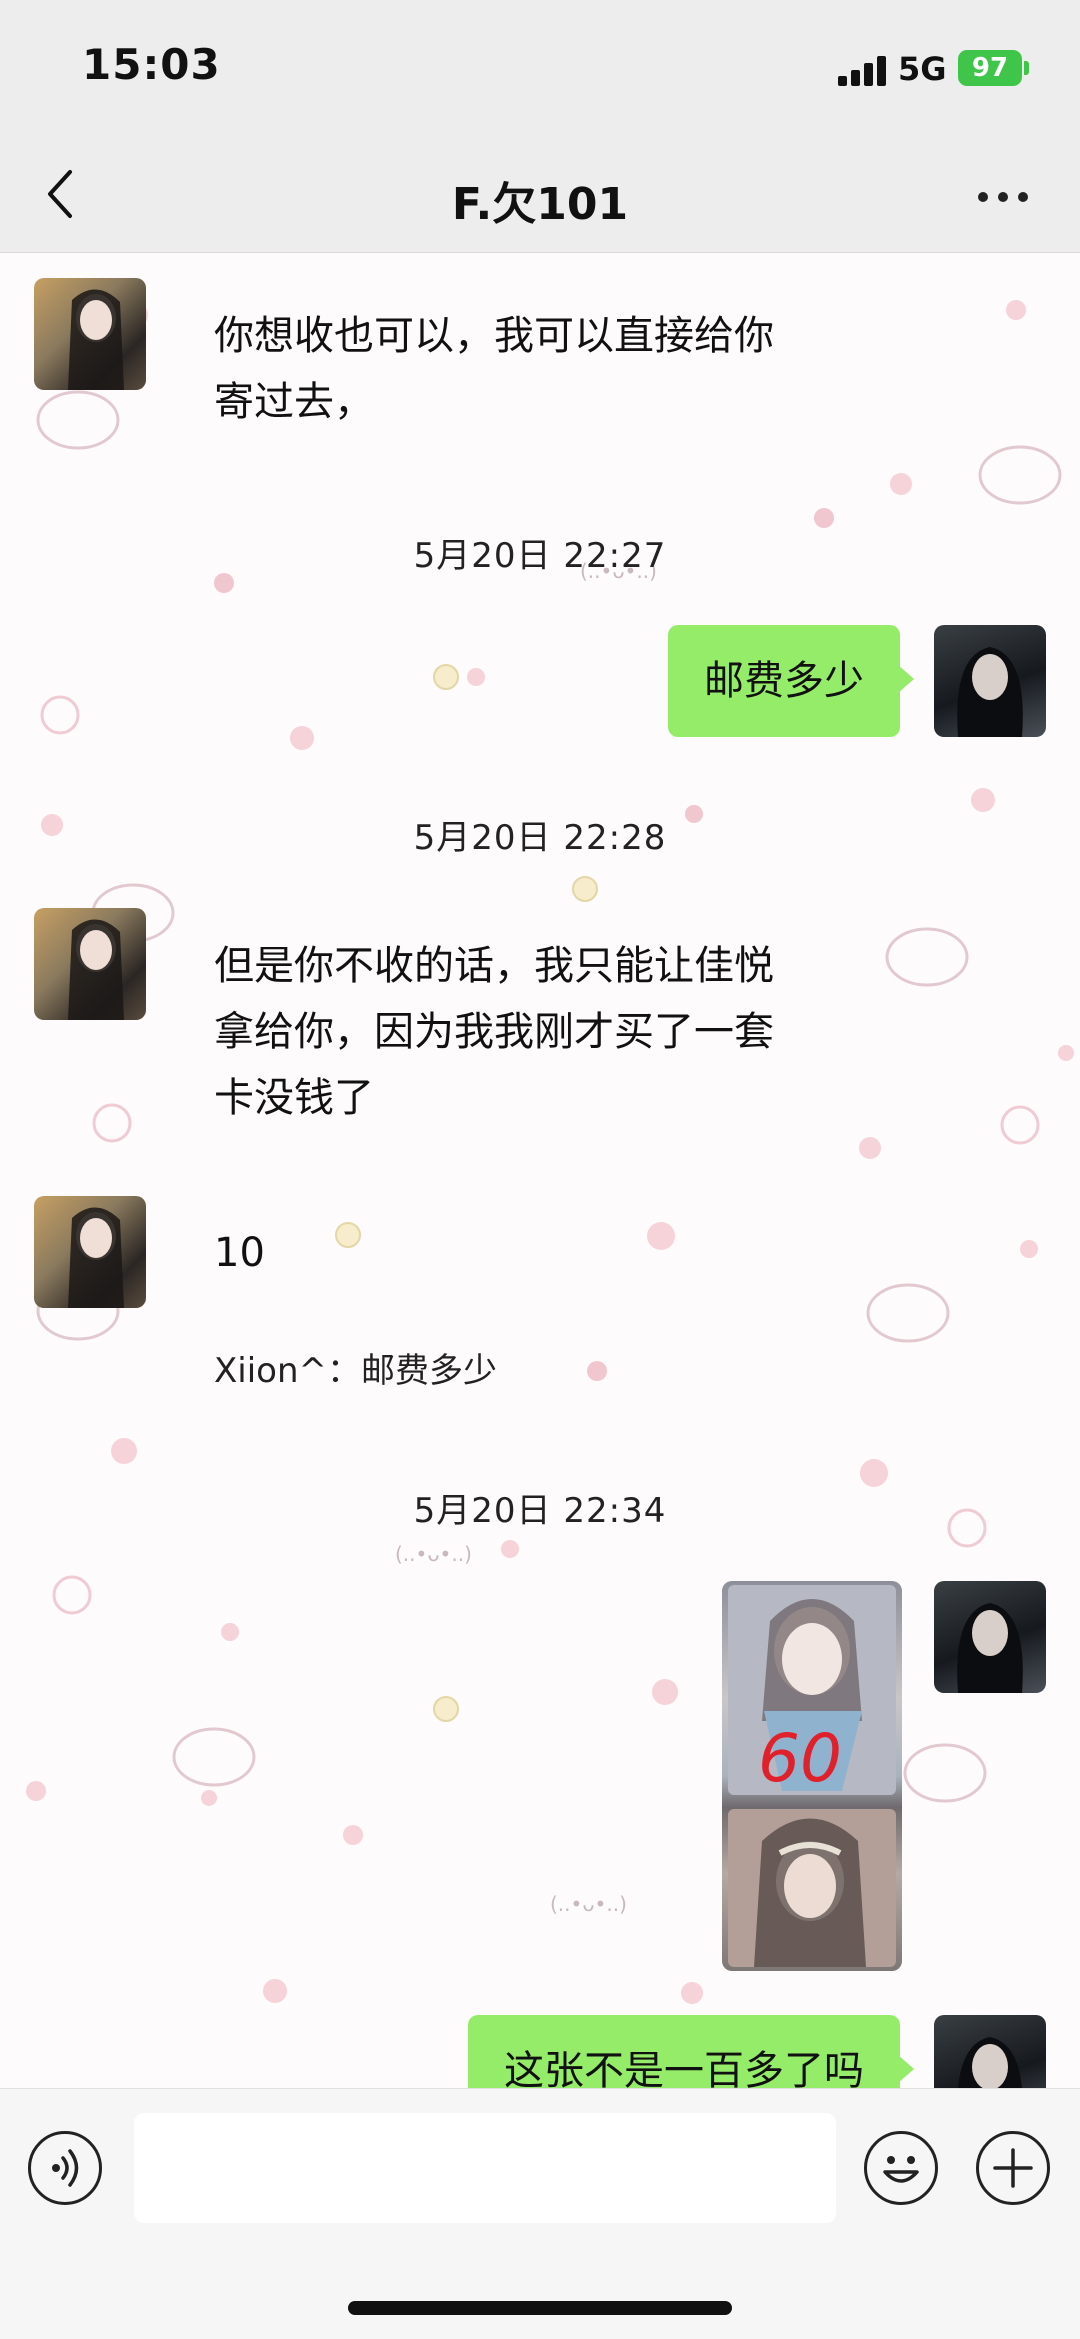 The image size is (1080, 2339). What do you see at coordinates (494, 966) in the screenshot?
I see `message-line: 但是你不收的话，我只能让佳悦` at bounding box center [494, 966].